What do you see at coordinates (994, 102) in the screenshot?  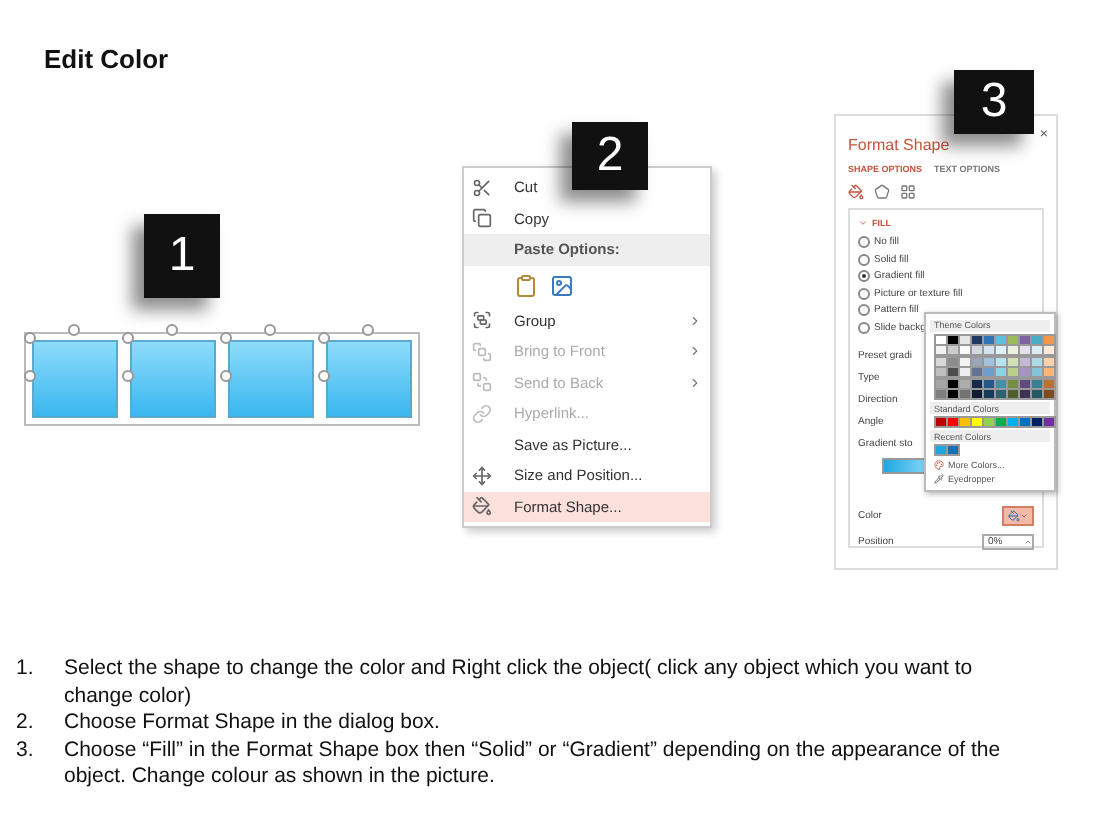 I see `step-badge: 3` at bounding box center [994, 102].